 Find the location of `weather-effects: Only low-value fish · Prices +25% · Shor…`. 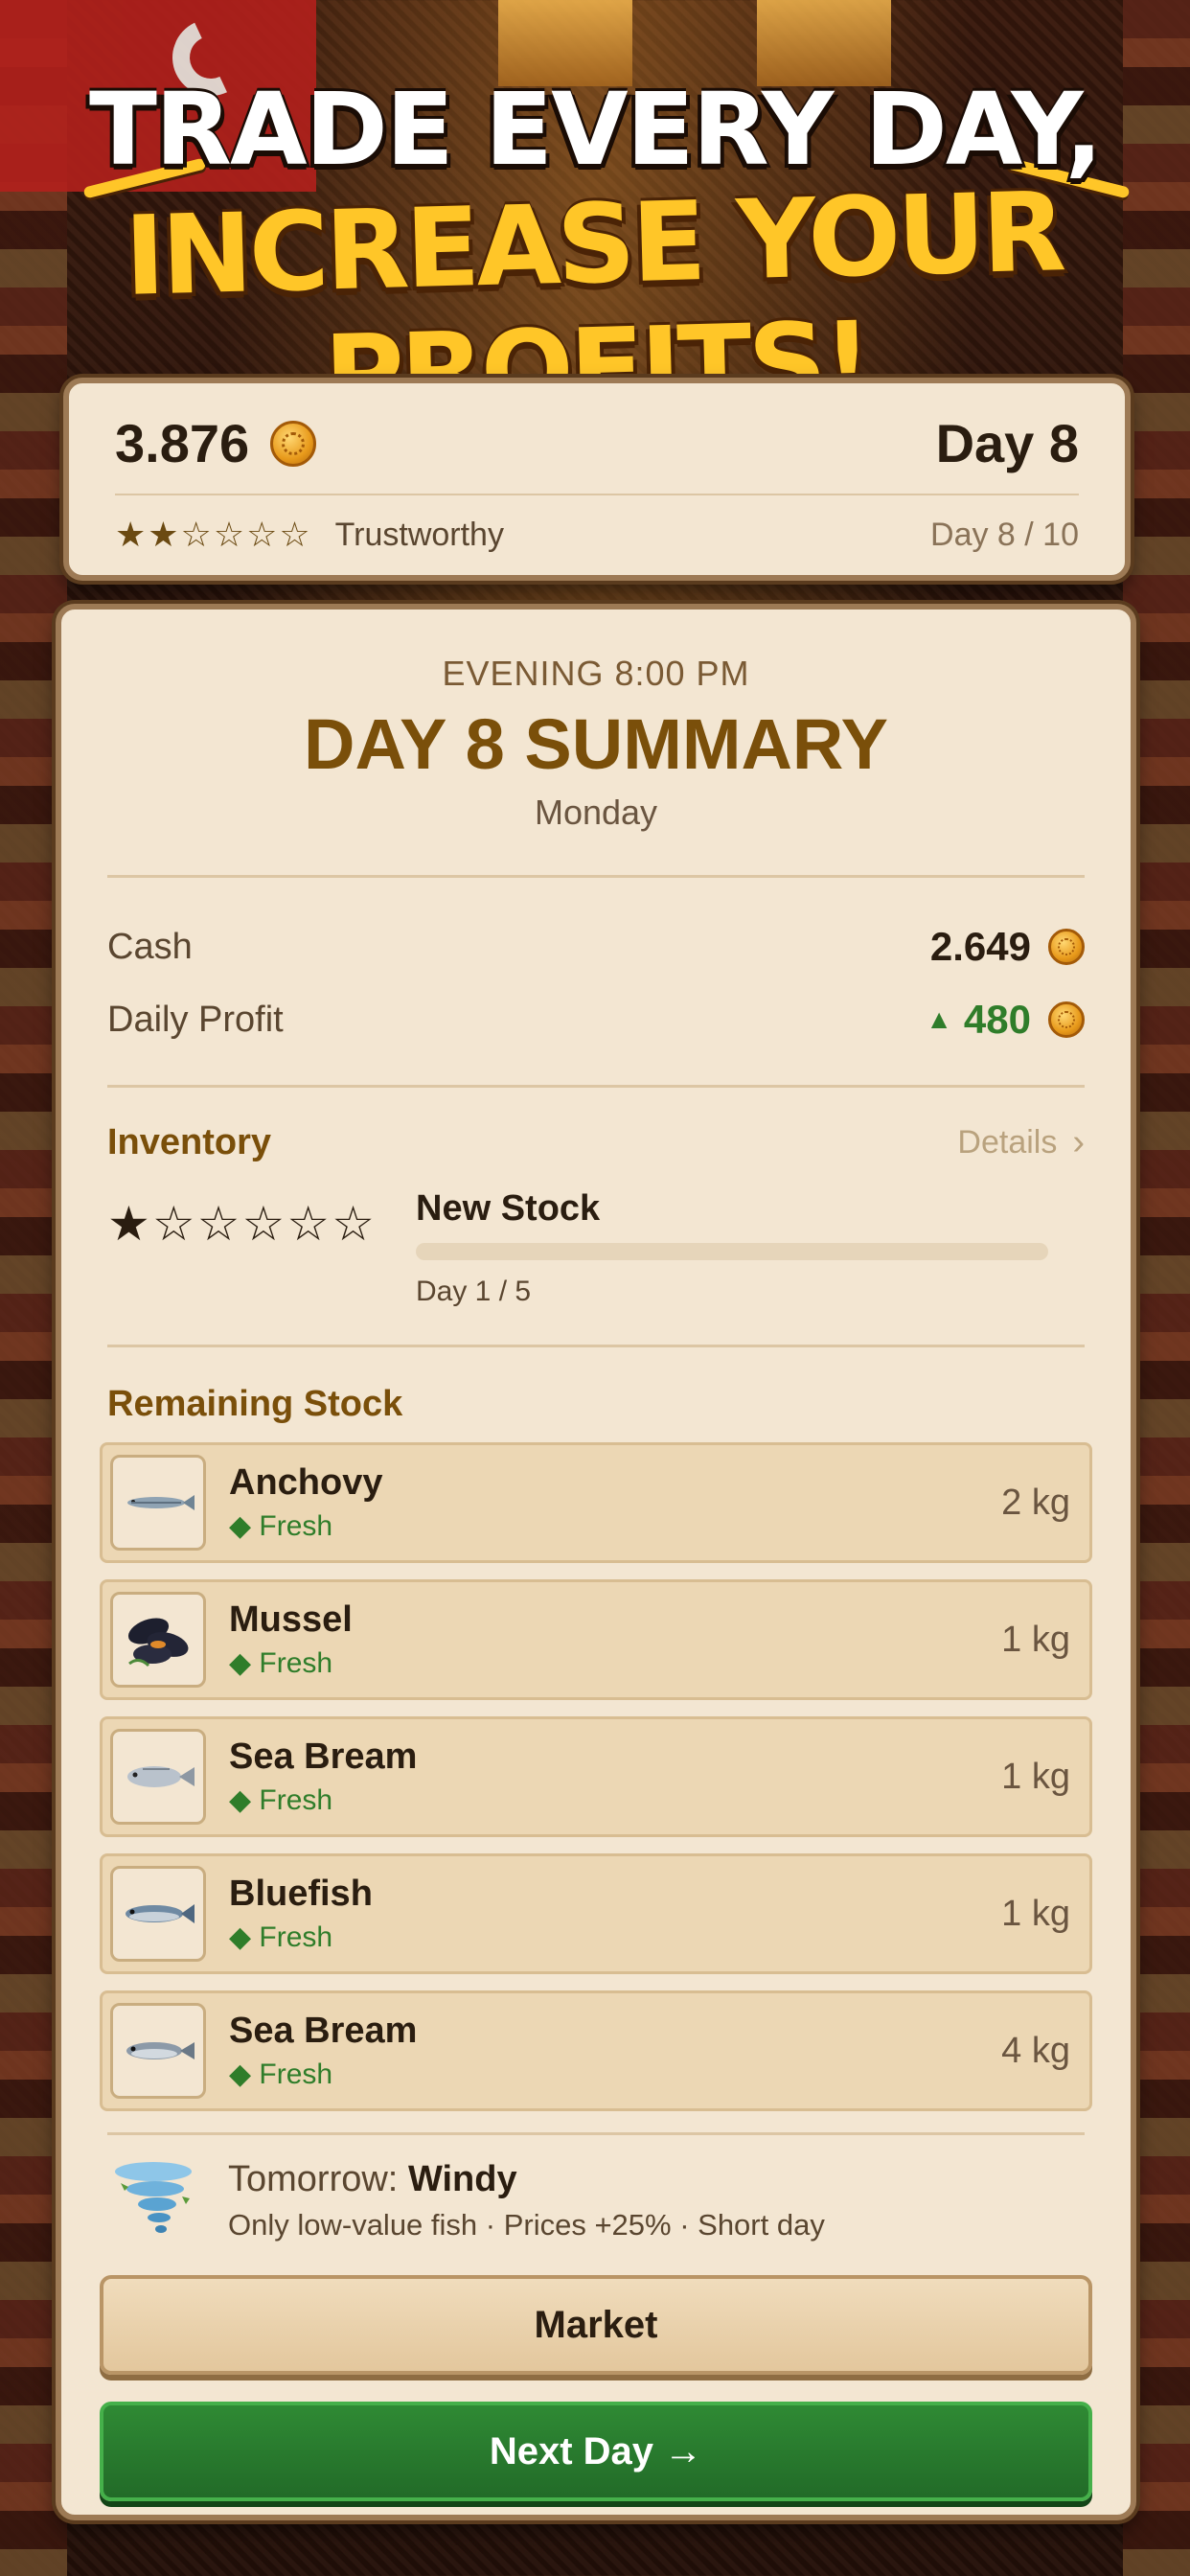

weather-effects: Only low-value fish · Prices +25% · Shor… is located at coordinates (527, 2225).